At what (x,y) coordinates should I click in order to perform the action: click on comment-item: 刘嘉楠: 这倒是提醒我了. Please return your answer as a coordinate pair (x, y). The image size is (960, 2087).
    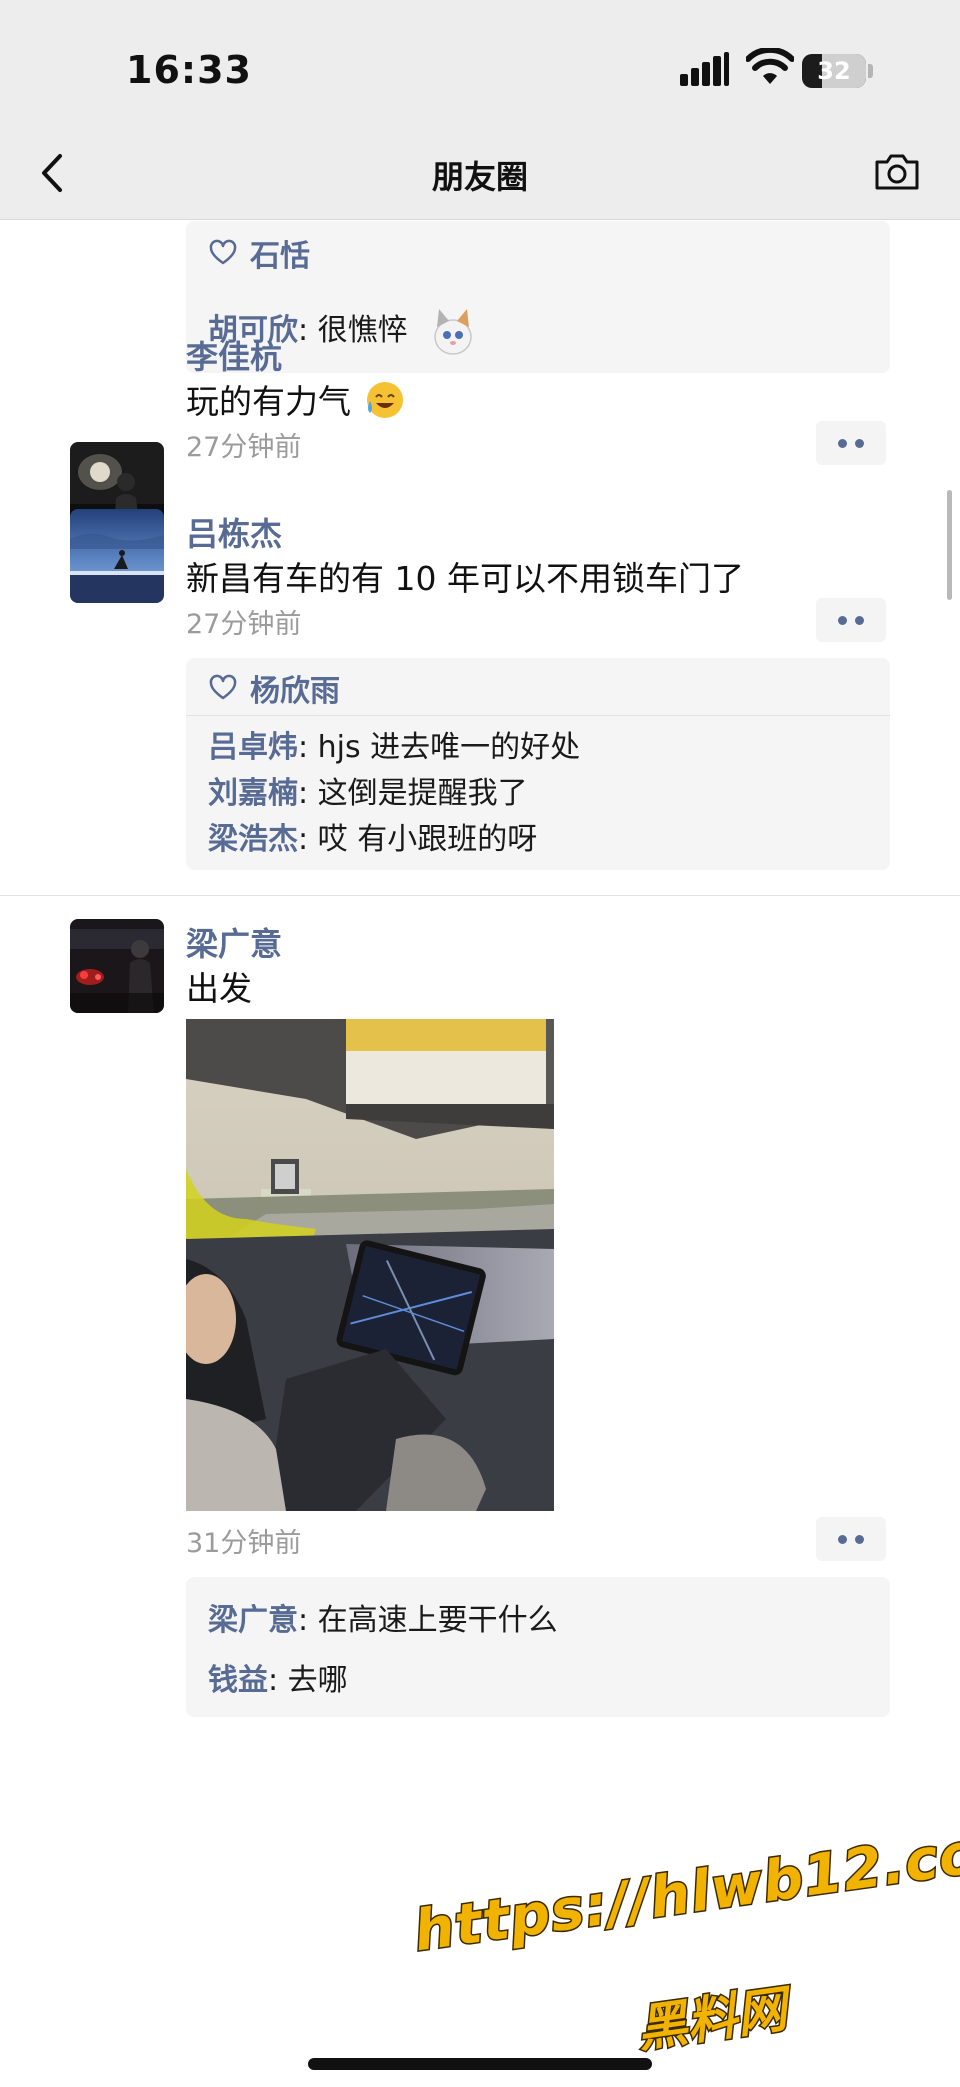
    Looking at the image, I should click on (368, 794).